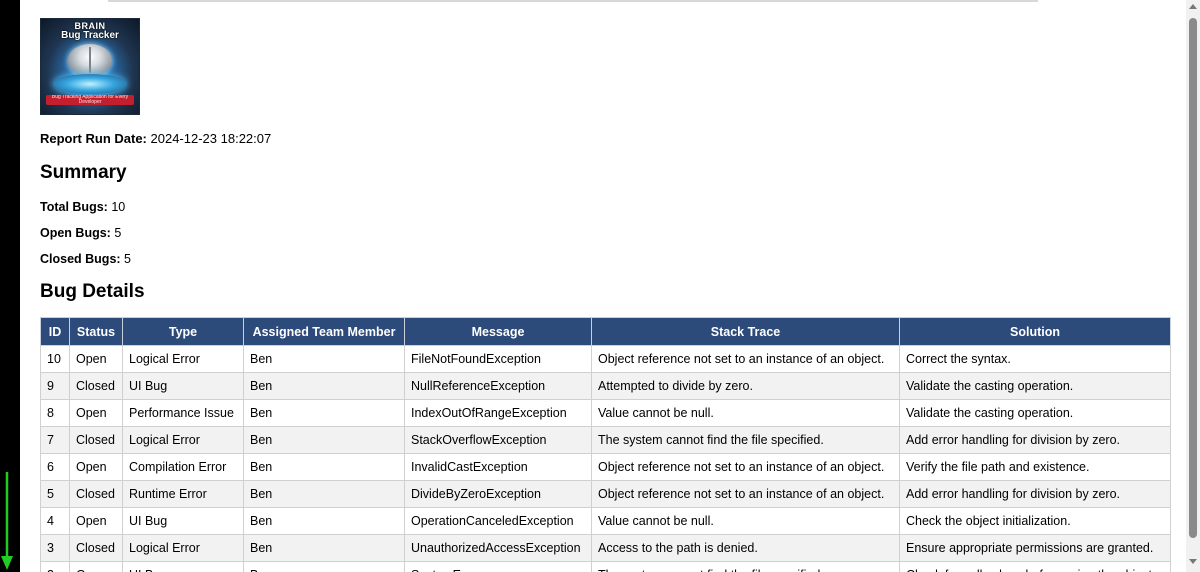 The height and width of the screenshot is (572, 1200). Describe the element at coordinates (80, 259) in the screenshot. I see `closed-bugs-label: Closed Bugs:` at that location.